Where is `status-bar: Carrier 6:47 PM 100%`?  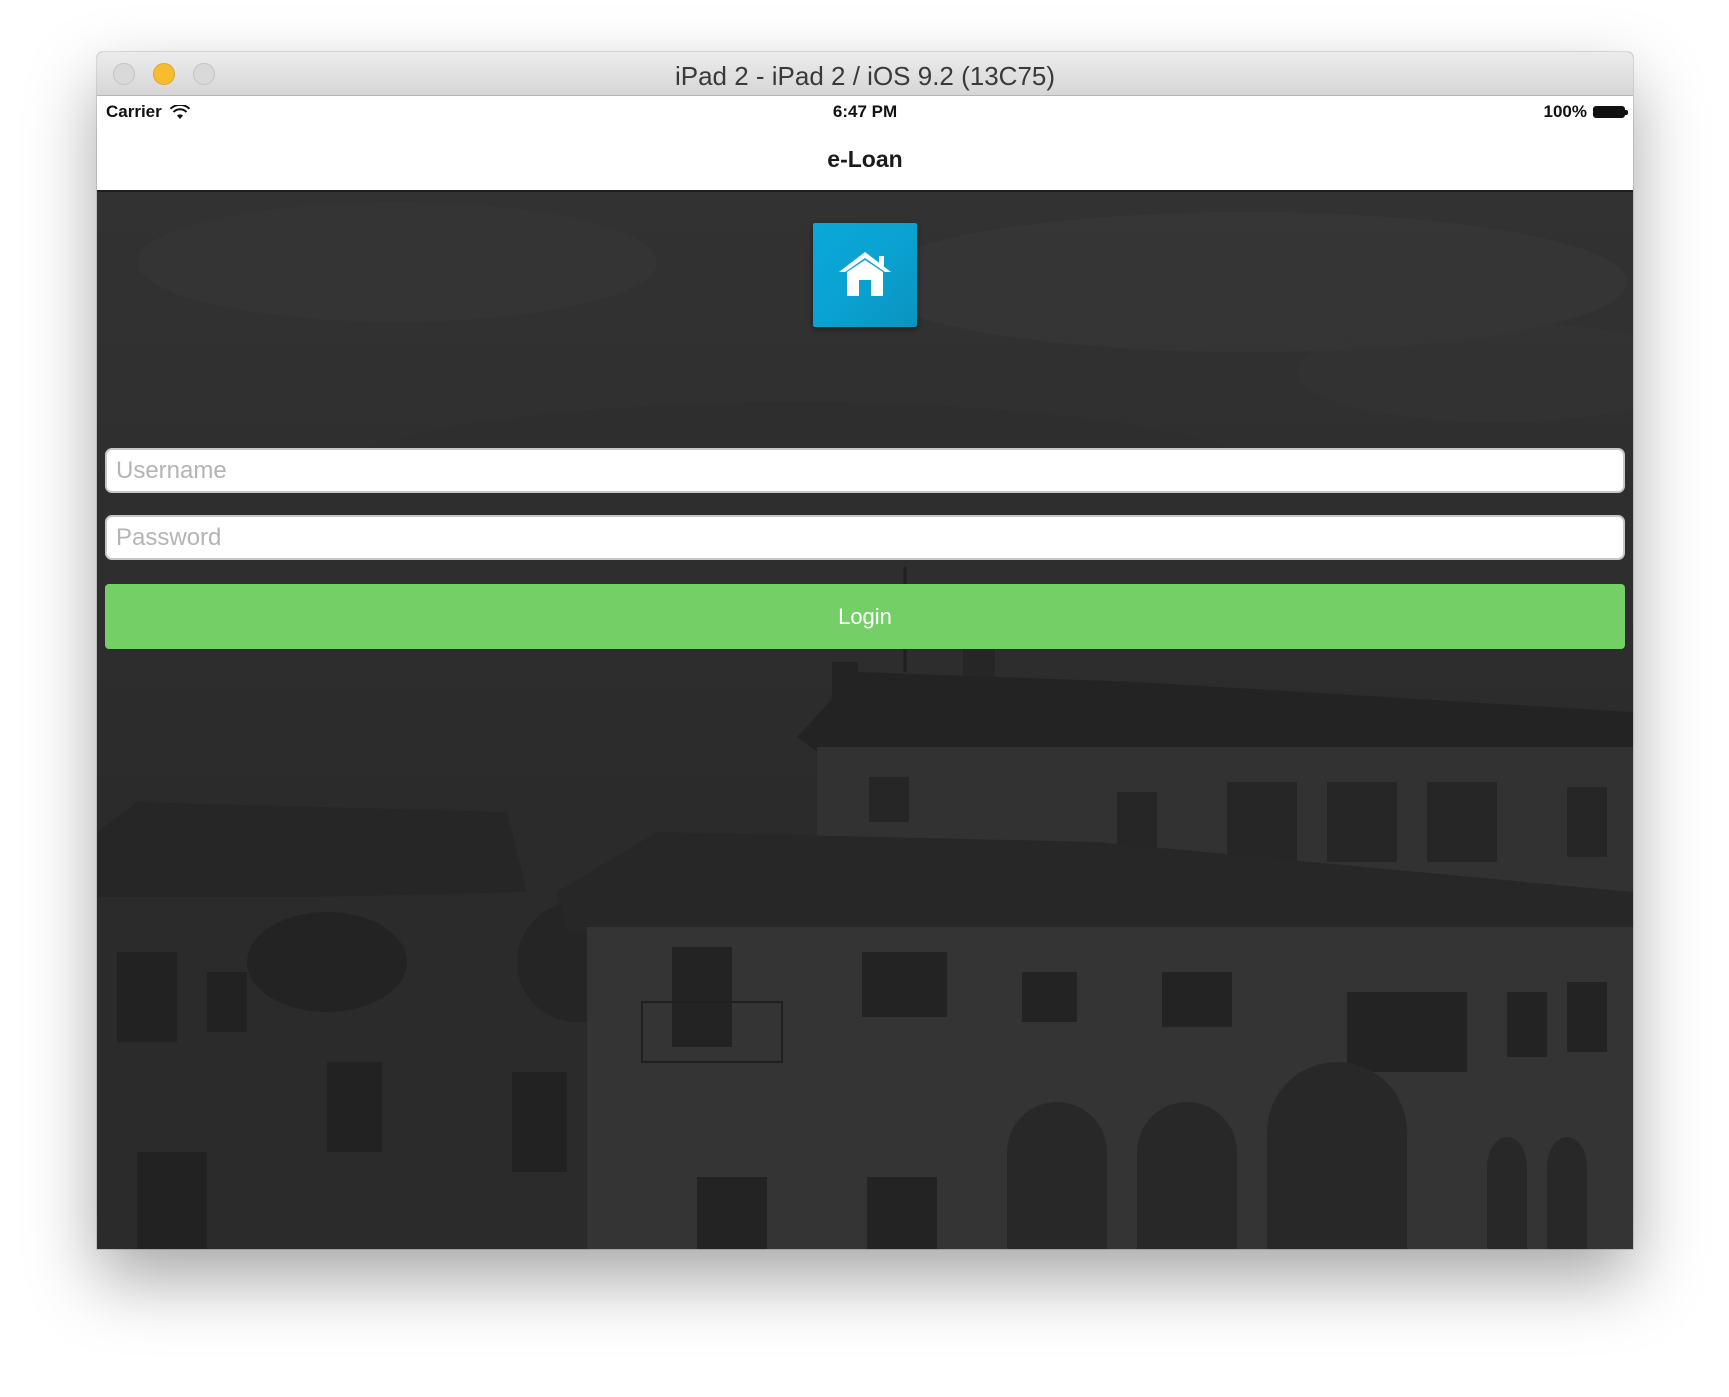
status-bar: Carrier 6:47 PM 100% is located at coordinates (865, 112).